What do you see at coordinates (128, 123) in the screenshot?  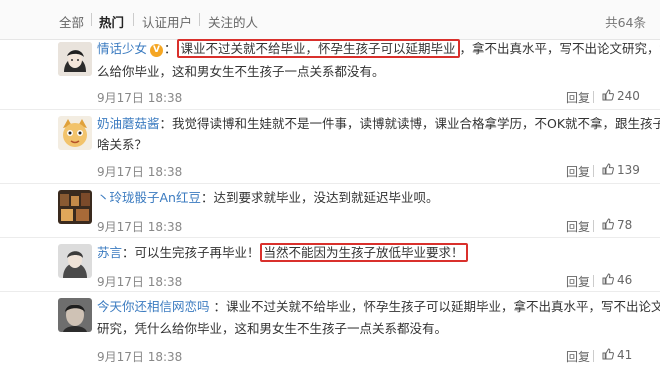 I see `comment-username: 奶油蘑菇酱` at bounding box center [128, 123].